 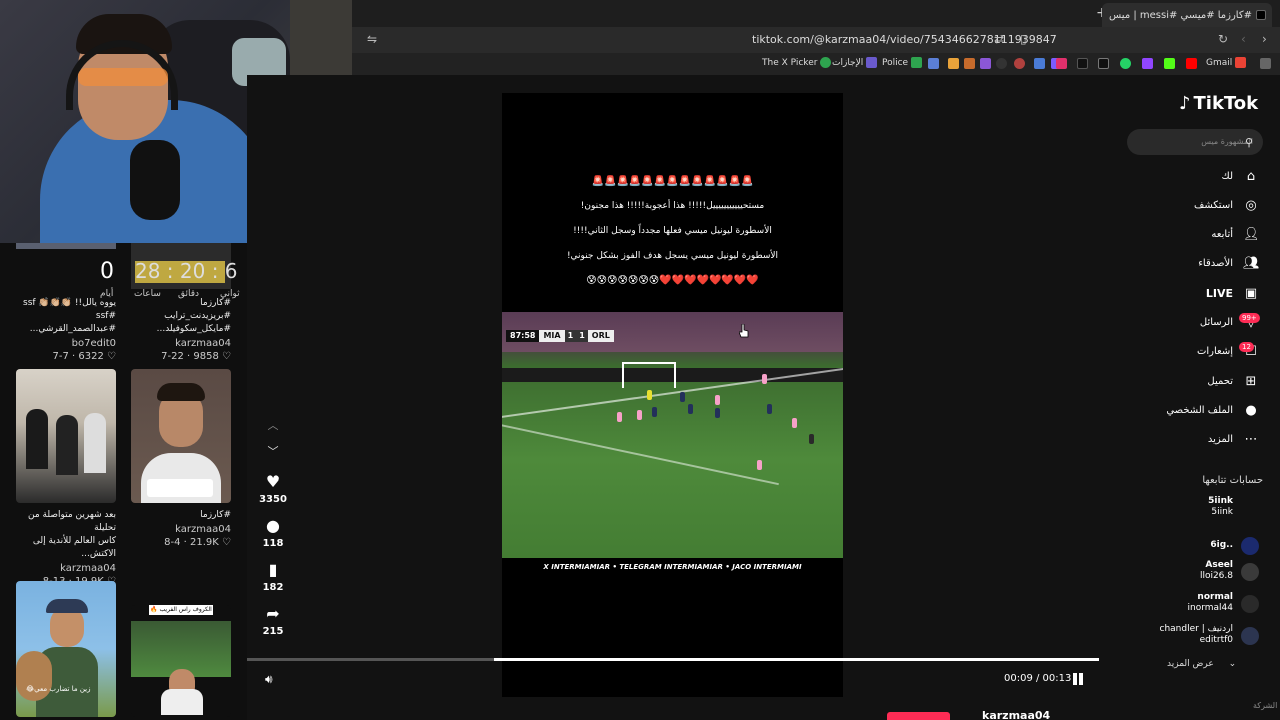 I want to click on bookmark-holidays: الإجازات, so click(x=855, y=62).